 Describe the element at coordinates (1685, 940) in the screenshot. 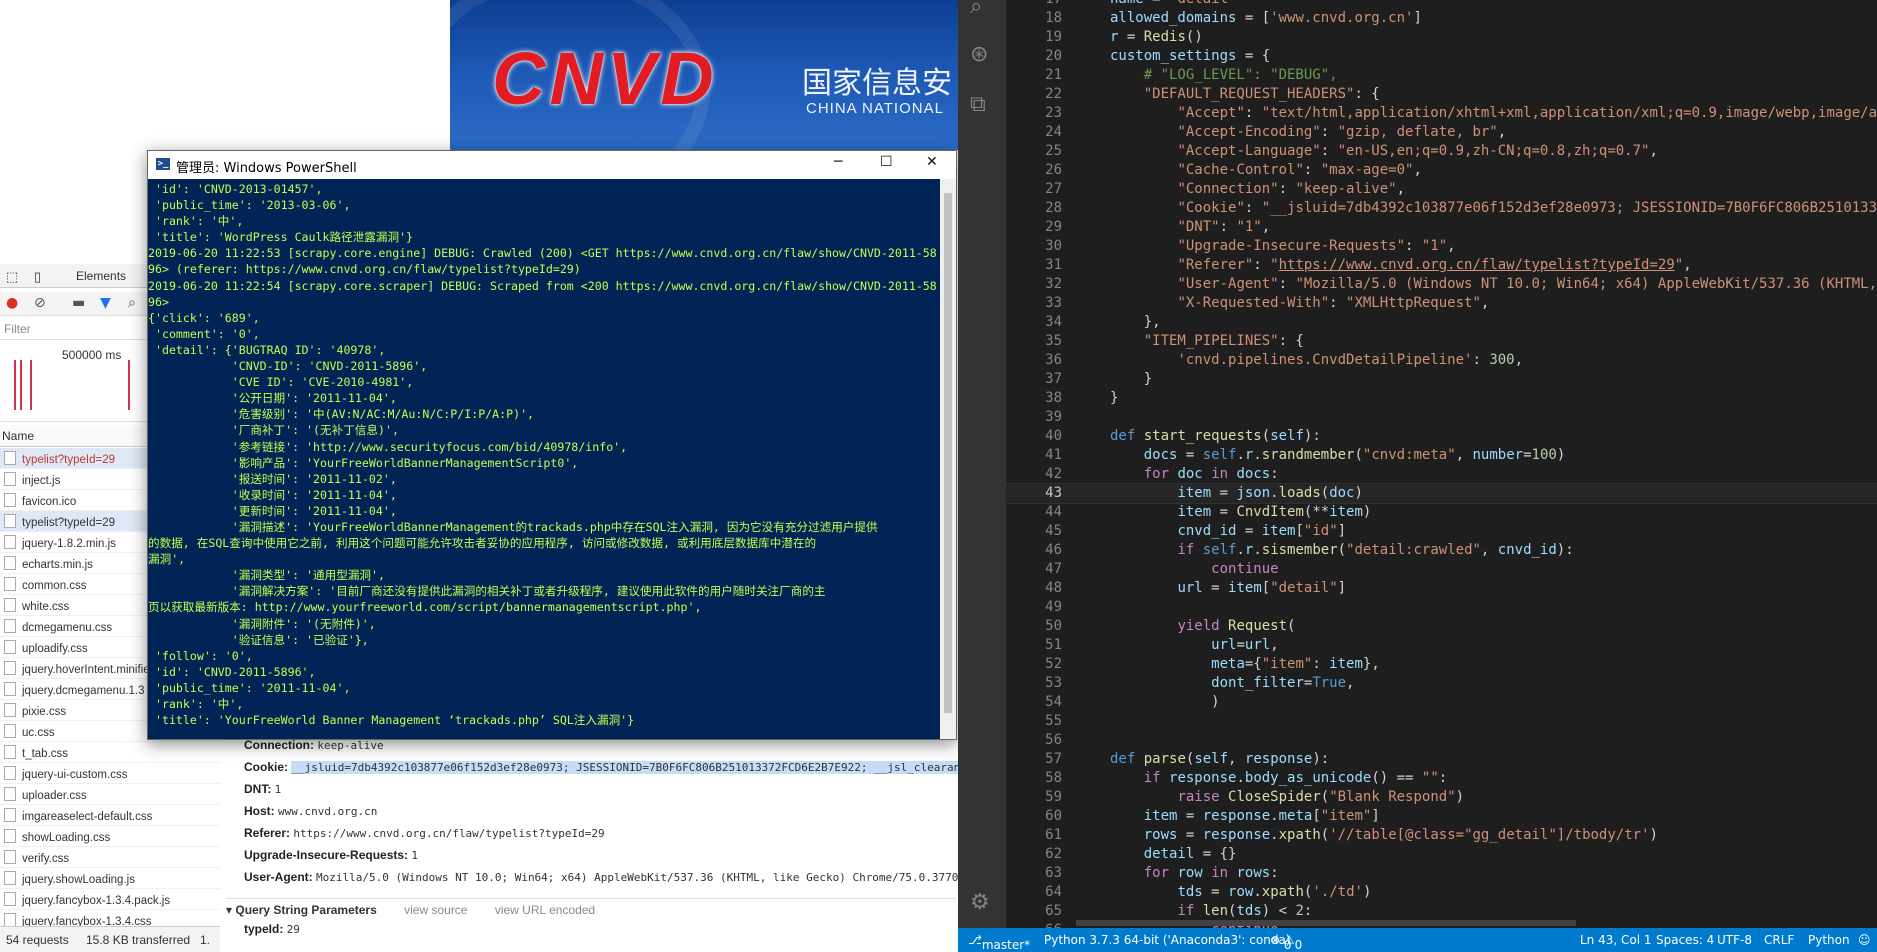

I see `indentation: Spaces: 4` at that location.